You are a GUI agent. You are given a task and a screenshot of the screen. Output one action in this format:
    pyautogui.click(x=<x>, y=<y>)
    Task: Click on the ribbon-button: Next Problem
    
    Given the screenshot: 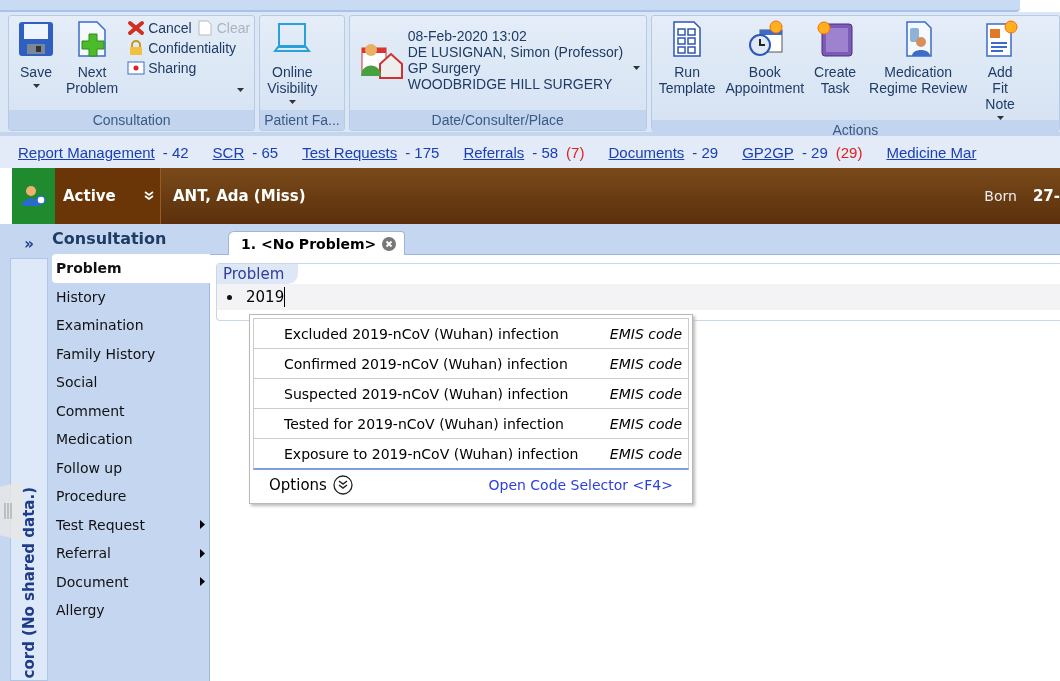 What is the action you would take?
    pyautogui.click(x=92, y=58)
    